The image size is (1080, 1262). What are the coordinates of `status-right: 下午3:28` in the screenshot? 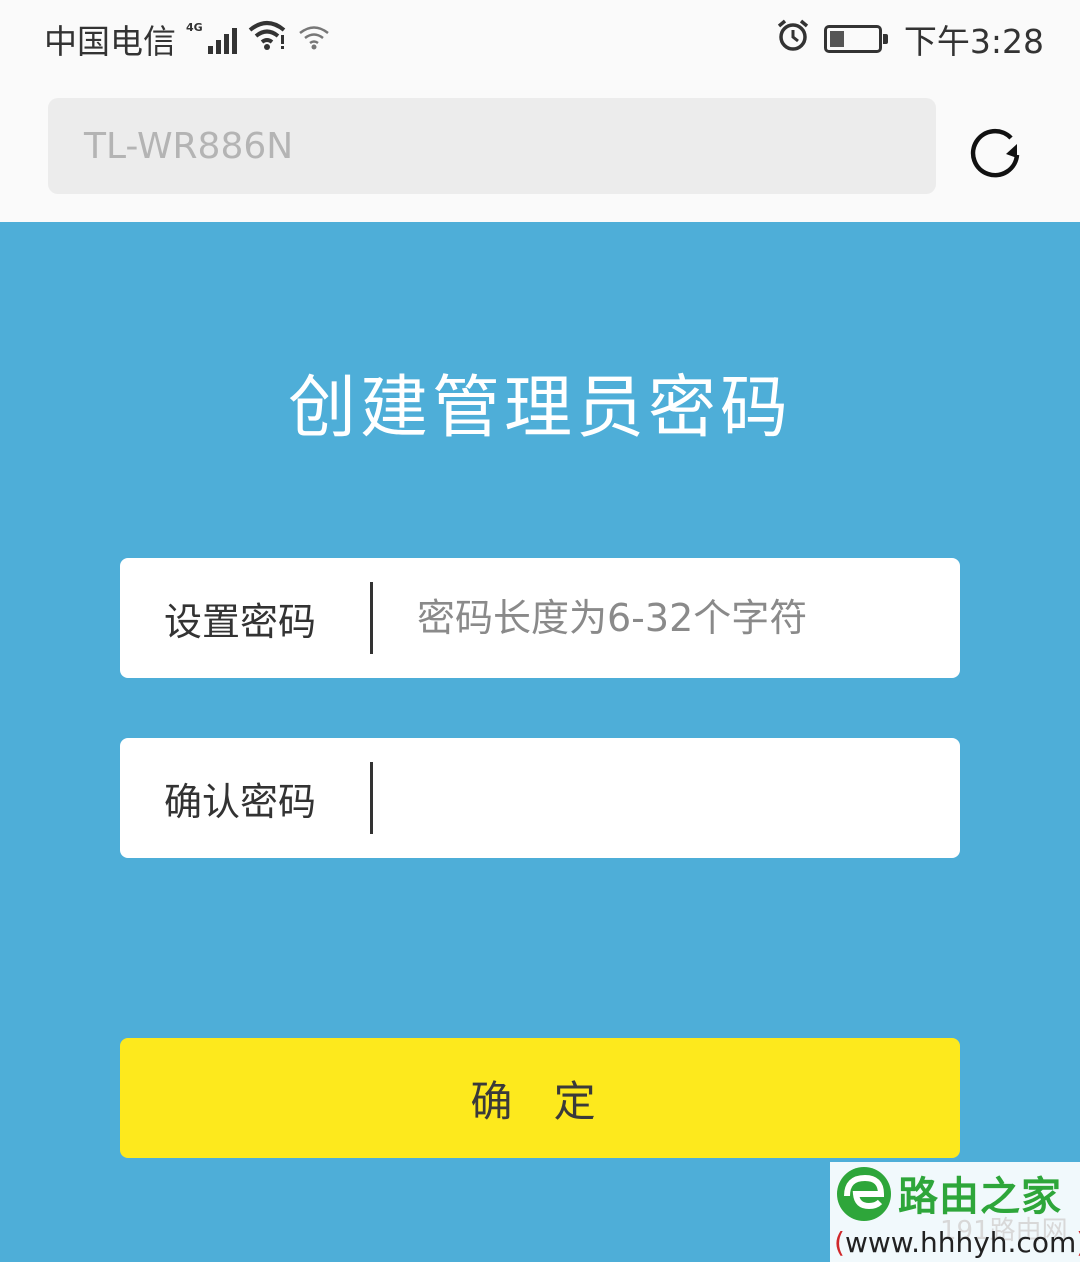 It's located at (910, 39).